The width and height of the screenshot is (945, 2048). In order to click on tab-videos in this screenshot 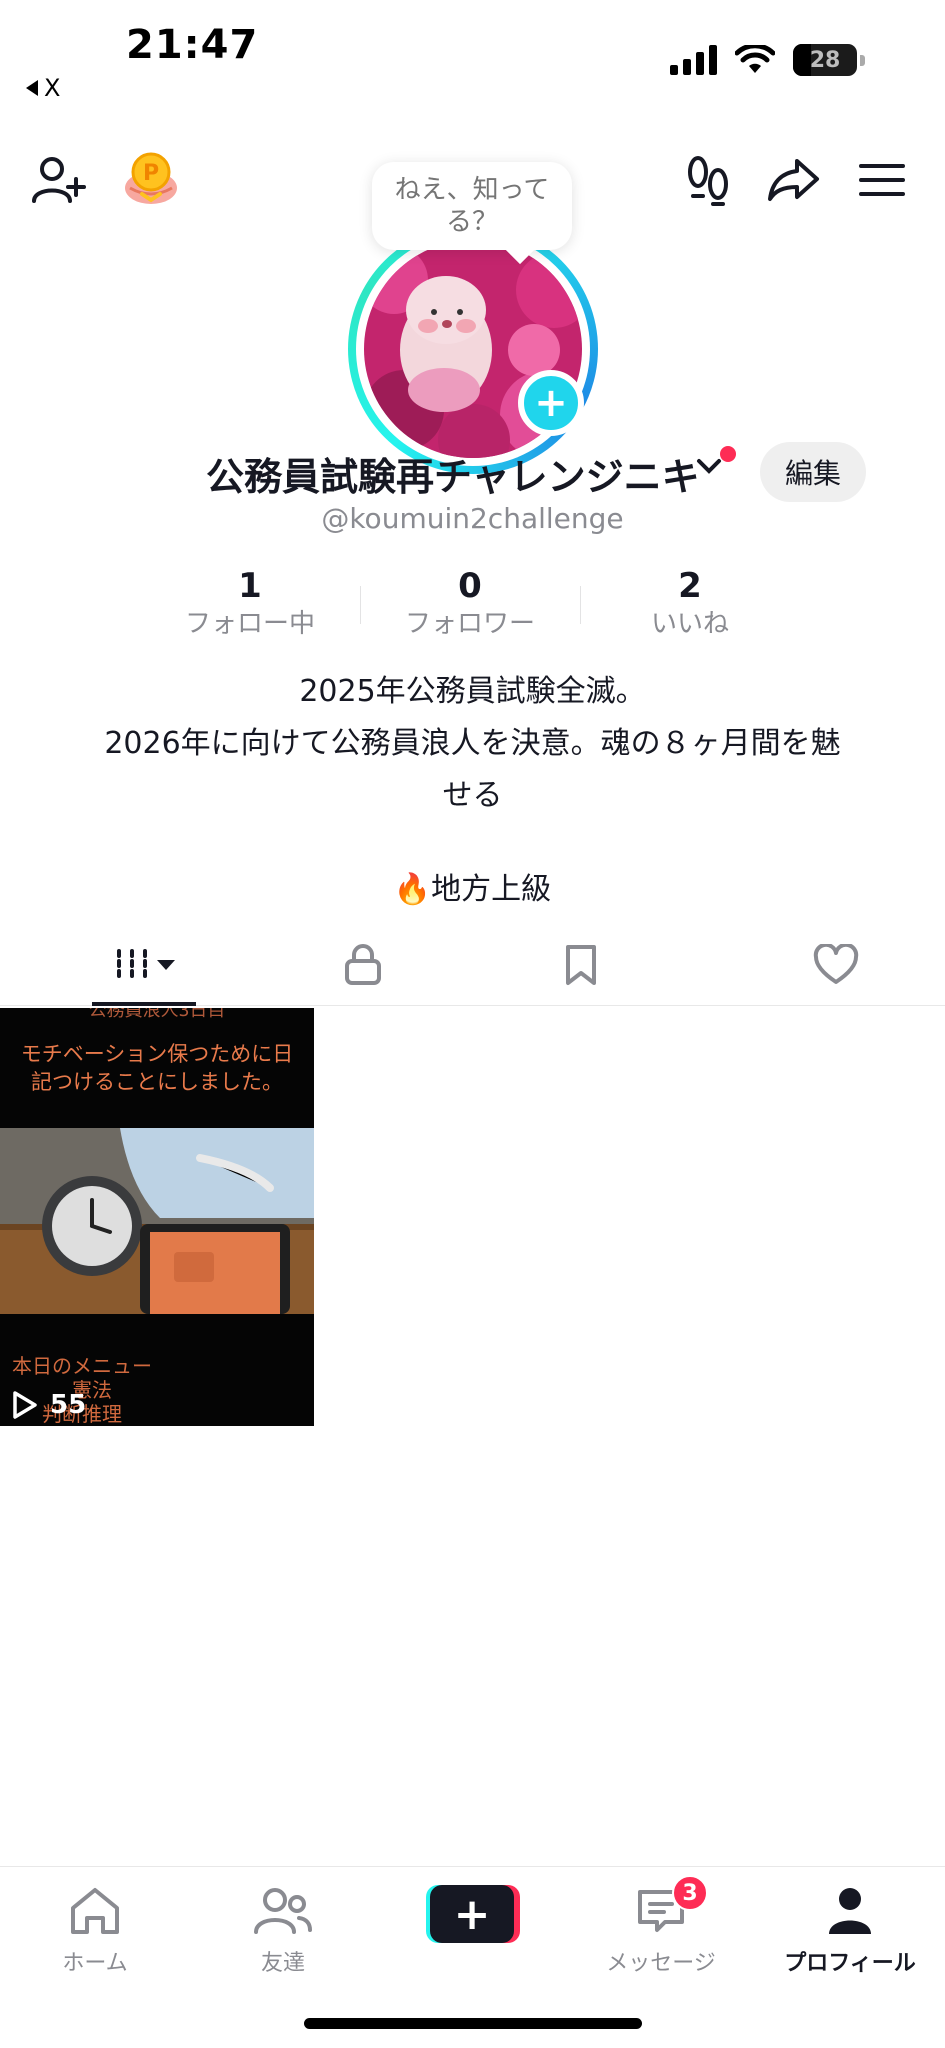, I will do `click(145, 965)`.